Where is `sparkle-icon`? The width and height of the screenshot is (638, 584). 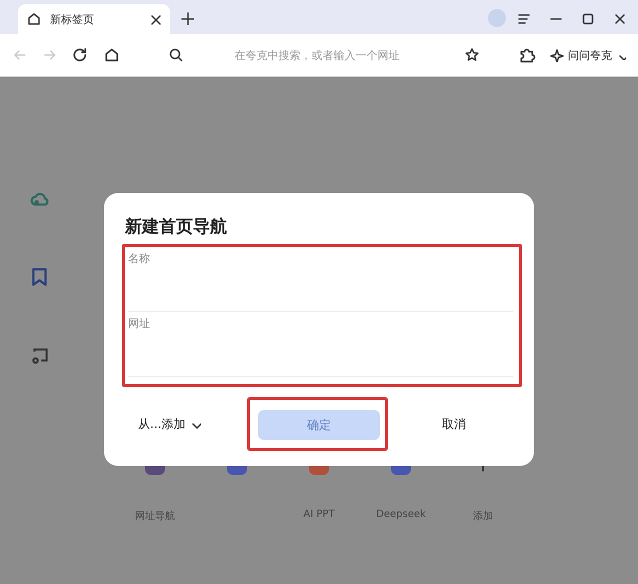 sparkle-icon is located at coordinates (557, 55).